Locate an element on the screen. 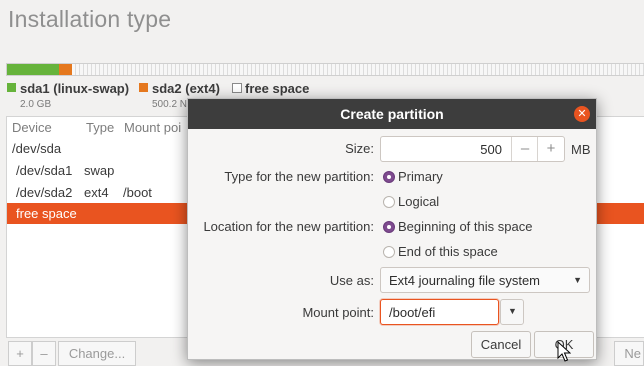 The image size is (644, 366). table-row-device: /dev/sda is located at coordinates (36, 148).